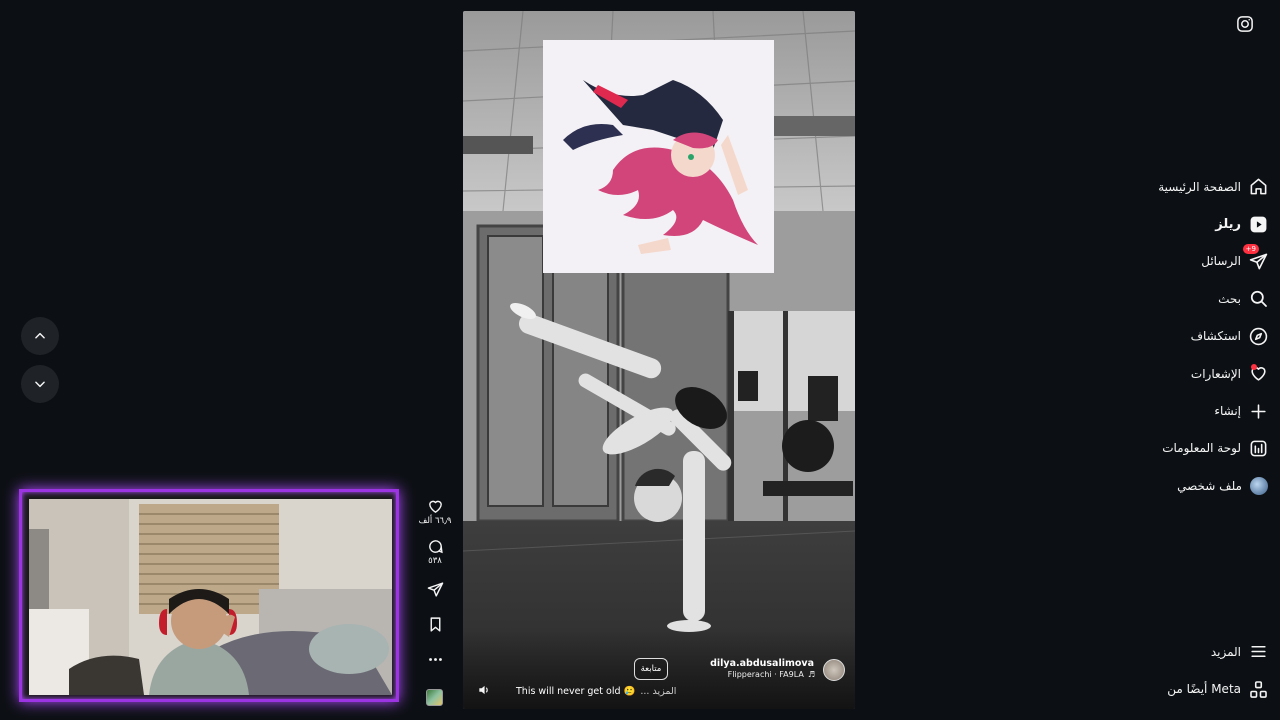 The width and height of the screenshot is (1280, 720). Describe the element at coordinates (1227, 411) in the screenshot. I see `nav-create-label: إنشاء` at that location.